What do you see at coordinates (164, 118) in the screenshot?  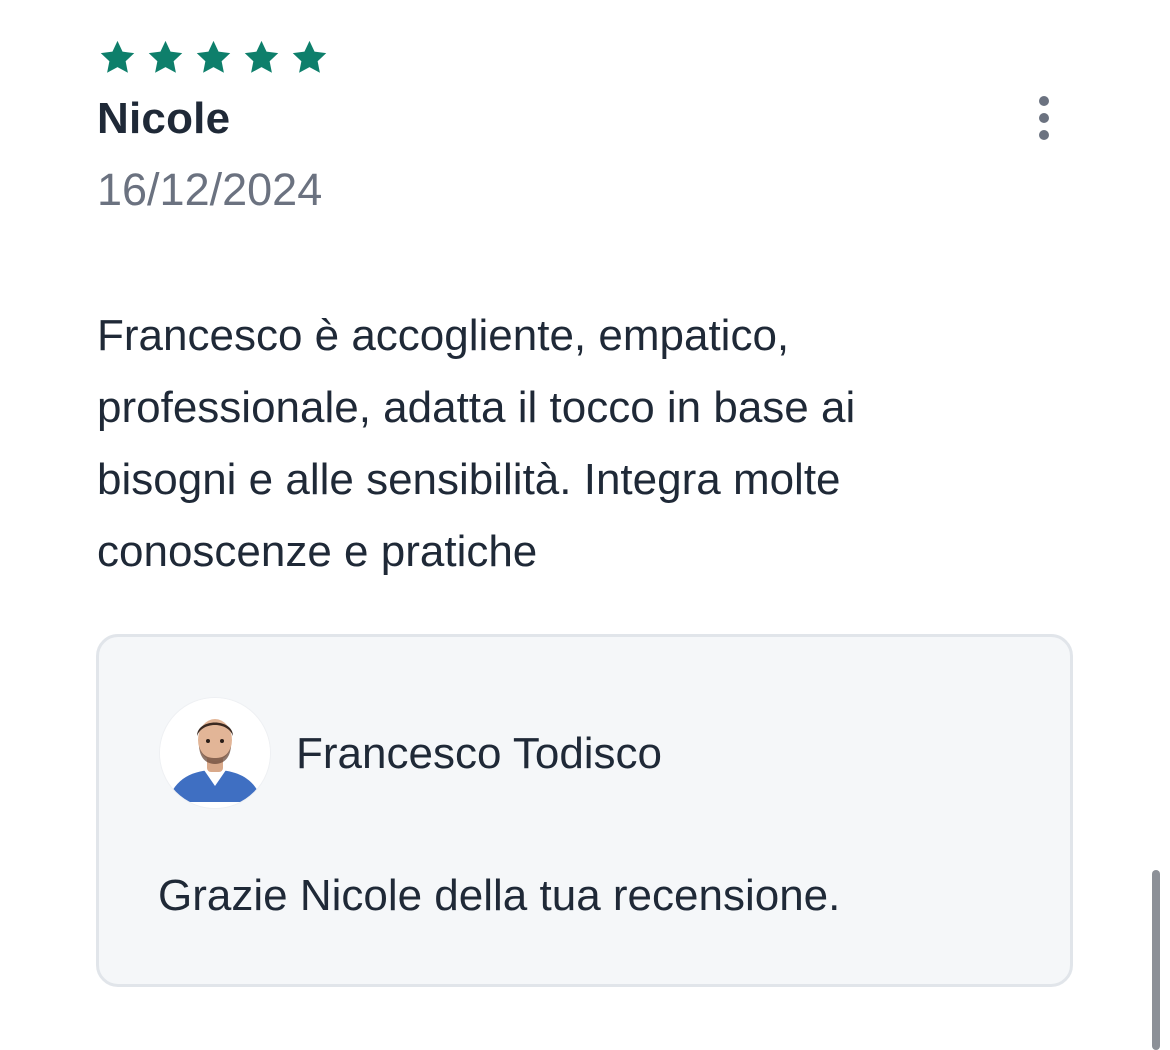 I see `reviewer-name: Nicole` at bounding box center [164, 118].